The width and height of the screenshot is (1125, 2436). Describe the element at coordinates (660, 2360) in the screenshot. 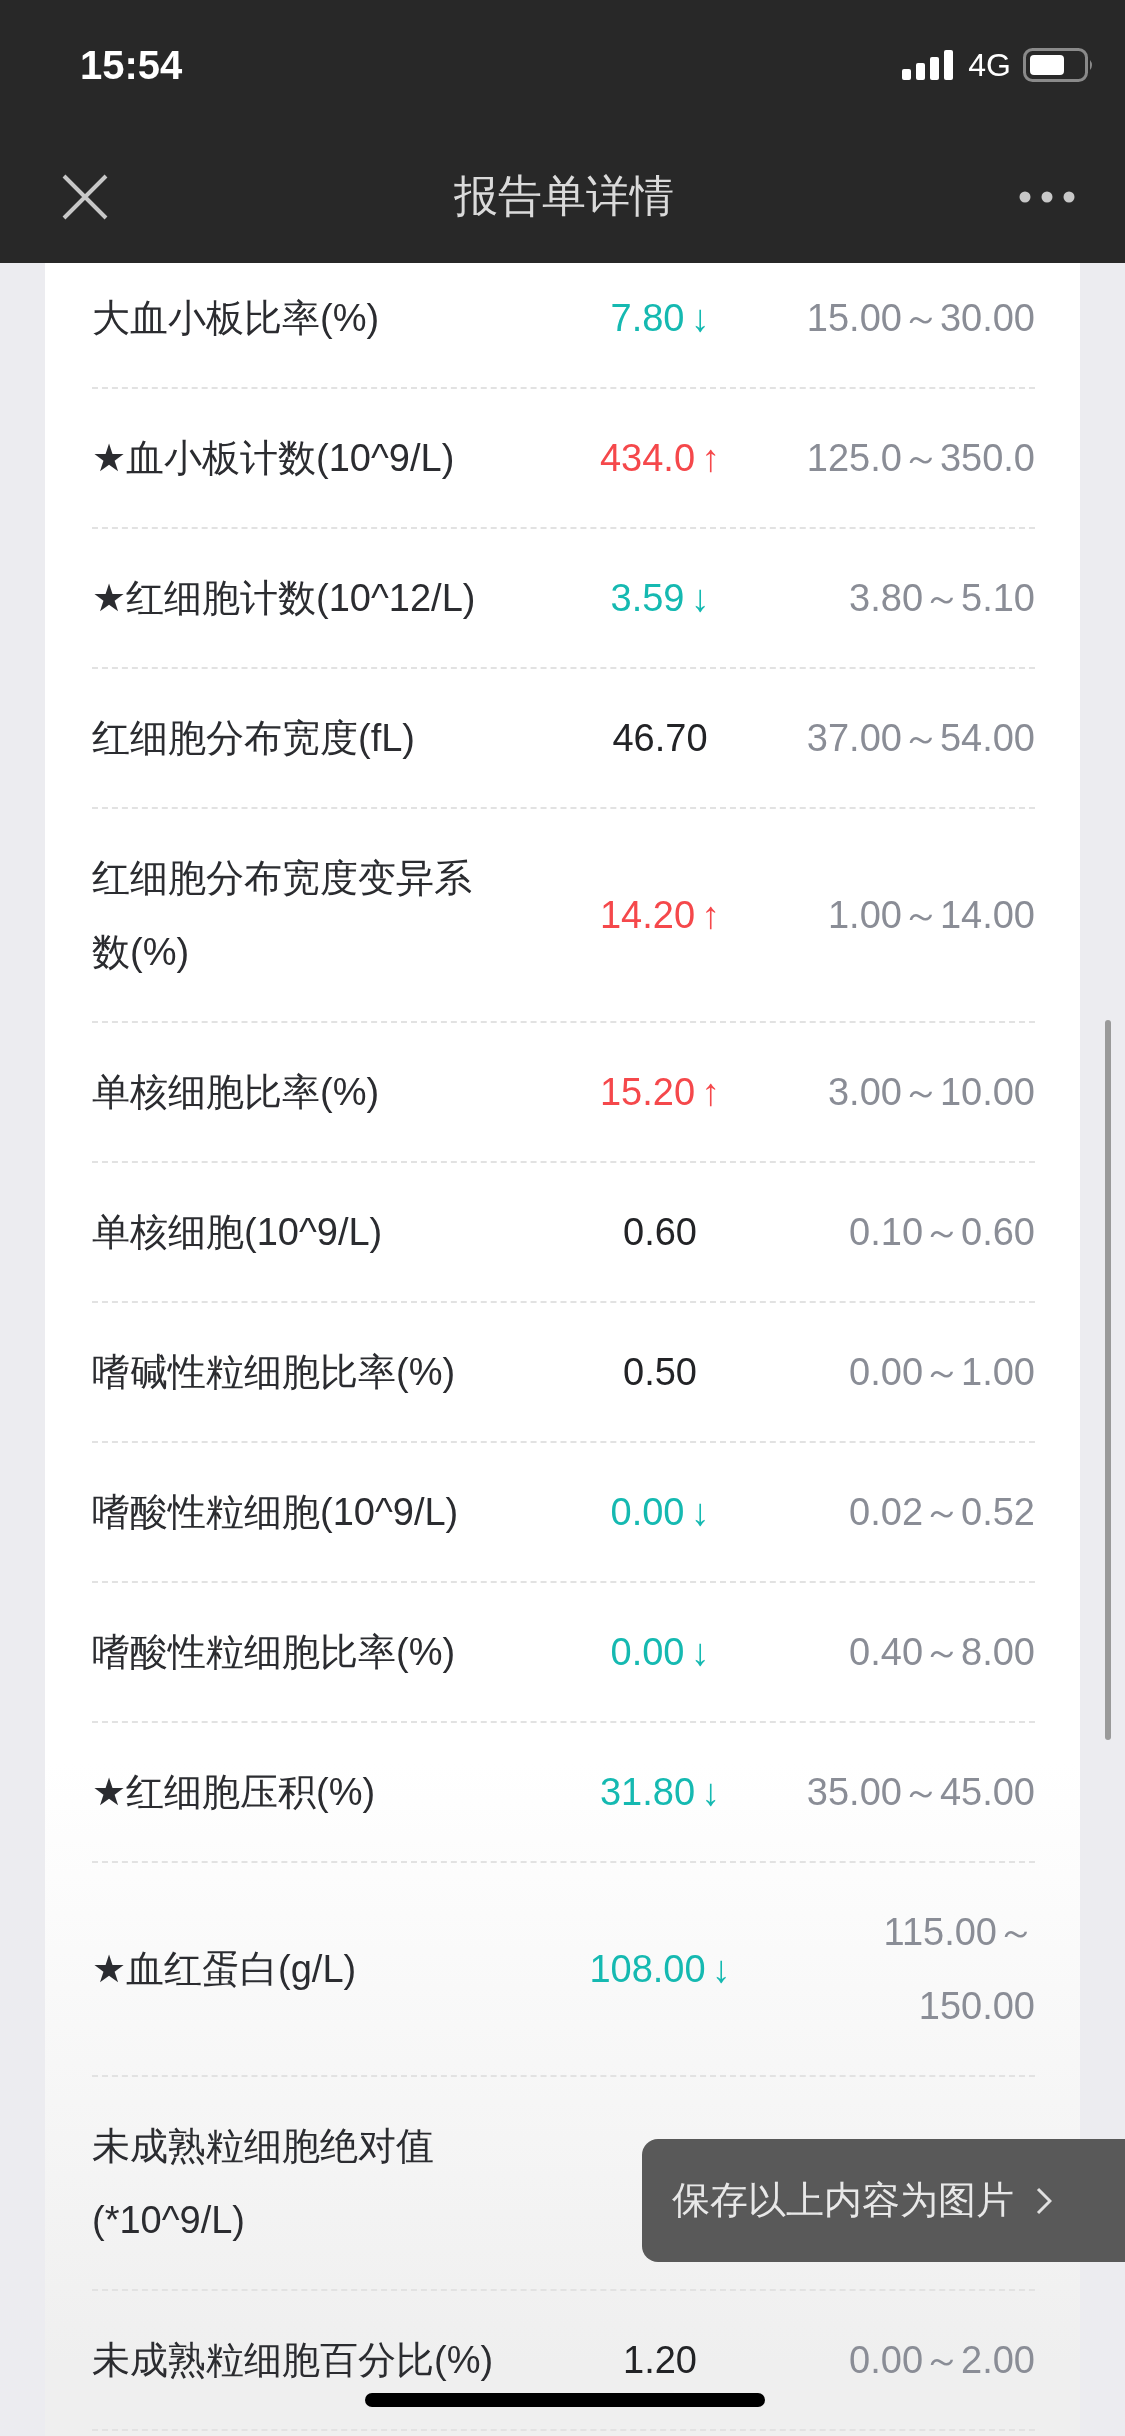

I see `result-value: 1.20` at that location.